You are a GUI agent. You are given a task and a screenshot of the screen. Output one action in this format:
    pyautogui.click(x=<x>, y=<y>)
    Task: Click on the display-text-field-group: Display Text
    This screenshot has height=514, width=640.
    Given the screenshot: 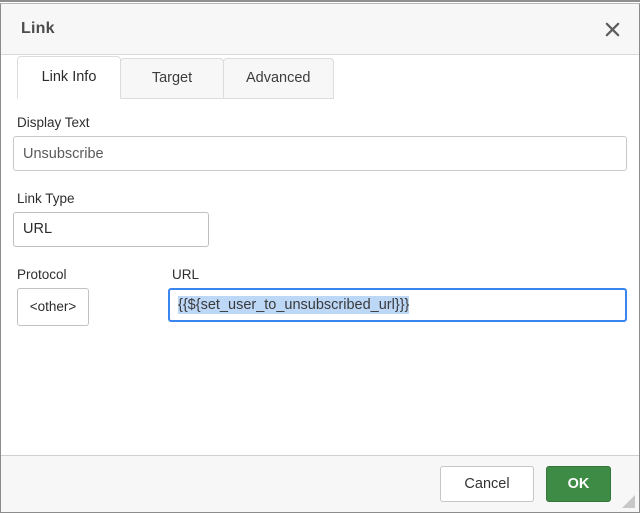 What is the action you would take?
    pyautogui.click(x=320, y=143)
    